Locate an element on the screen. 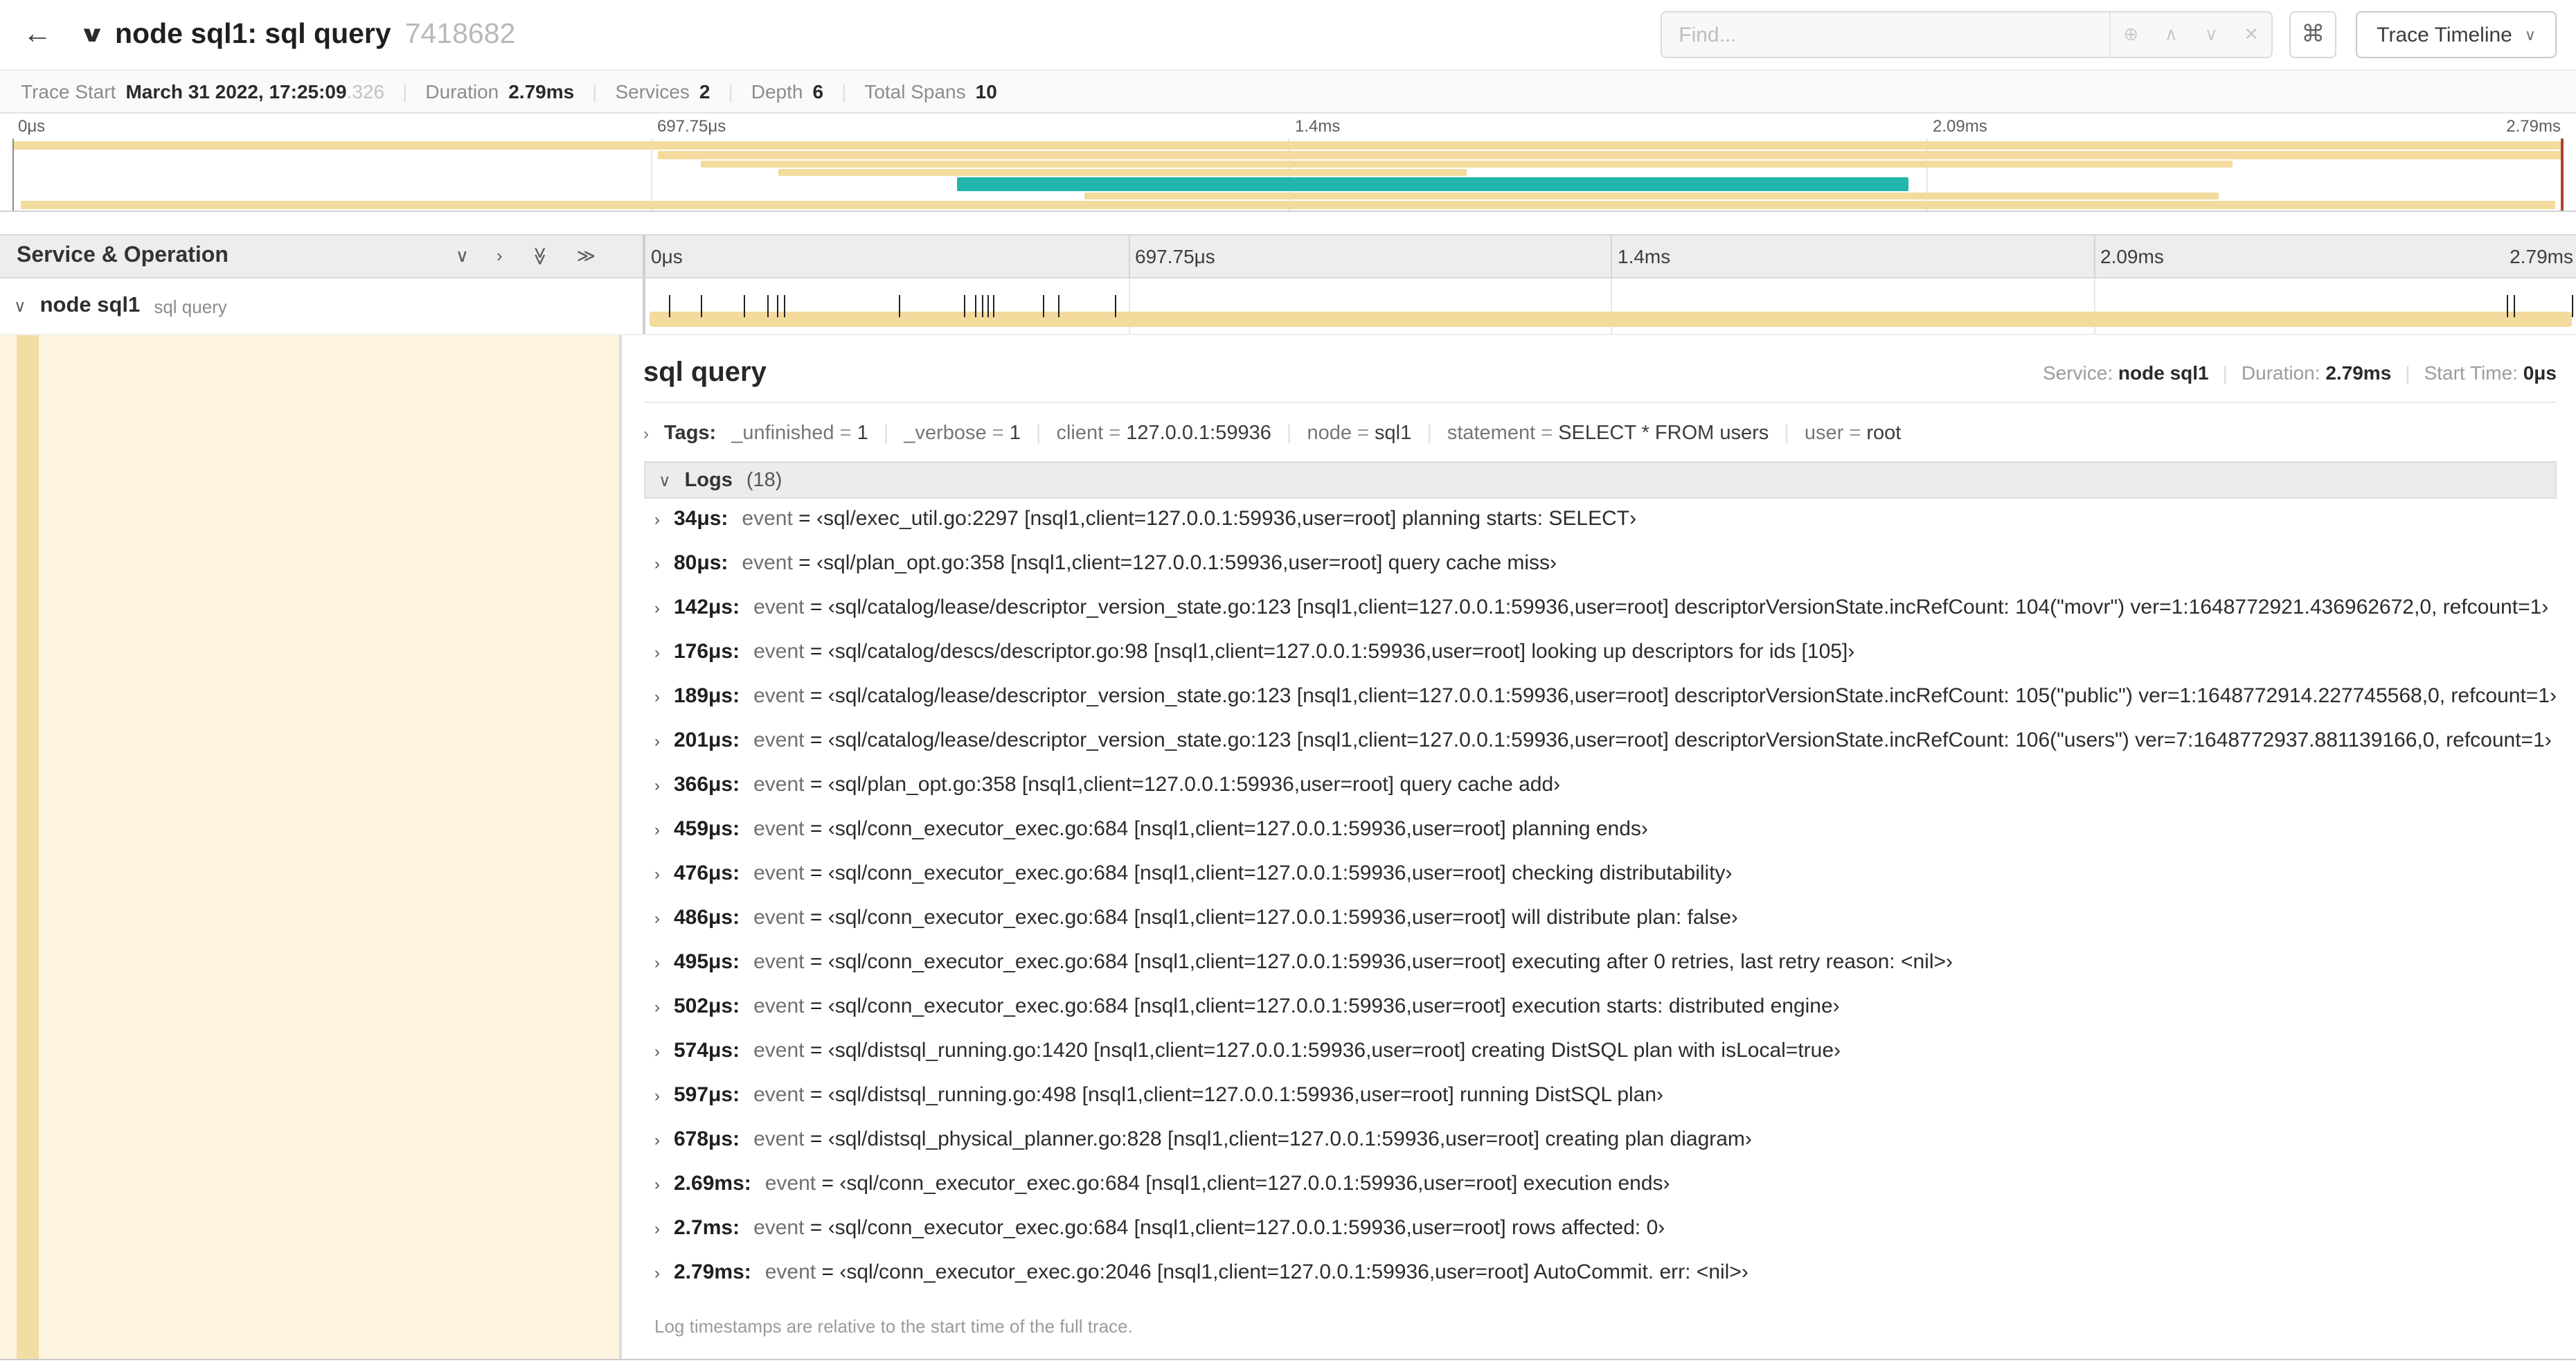 This screenshot has height=1363, width=2576. clear-find-icon: ✕ is located at coordinates (2251, 34).